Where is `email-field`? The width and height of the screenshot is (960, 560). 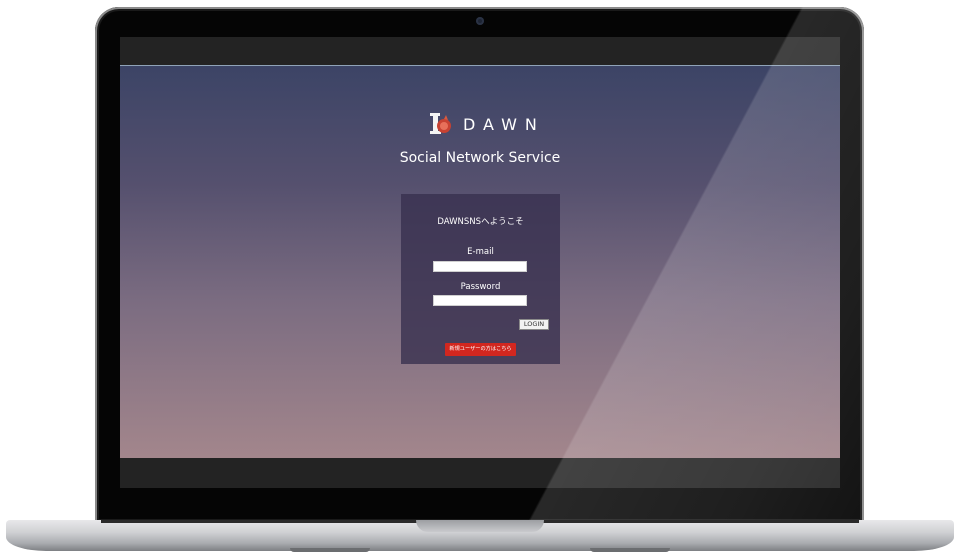
email-field is located at coordinates (480, 266).